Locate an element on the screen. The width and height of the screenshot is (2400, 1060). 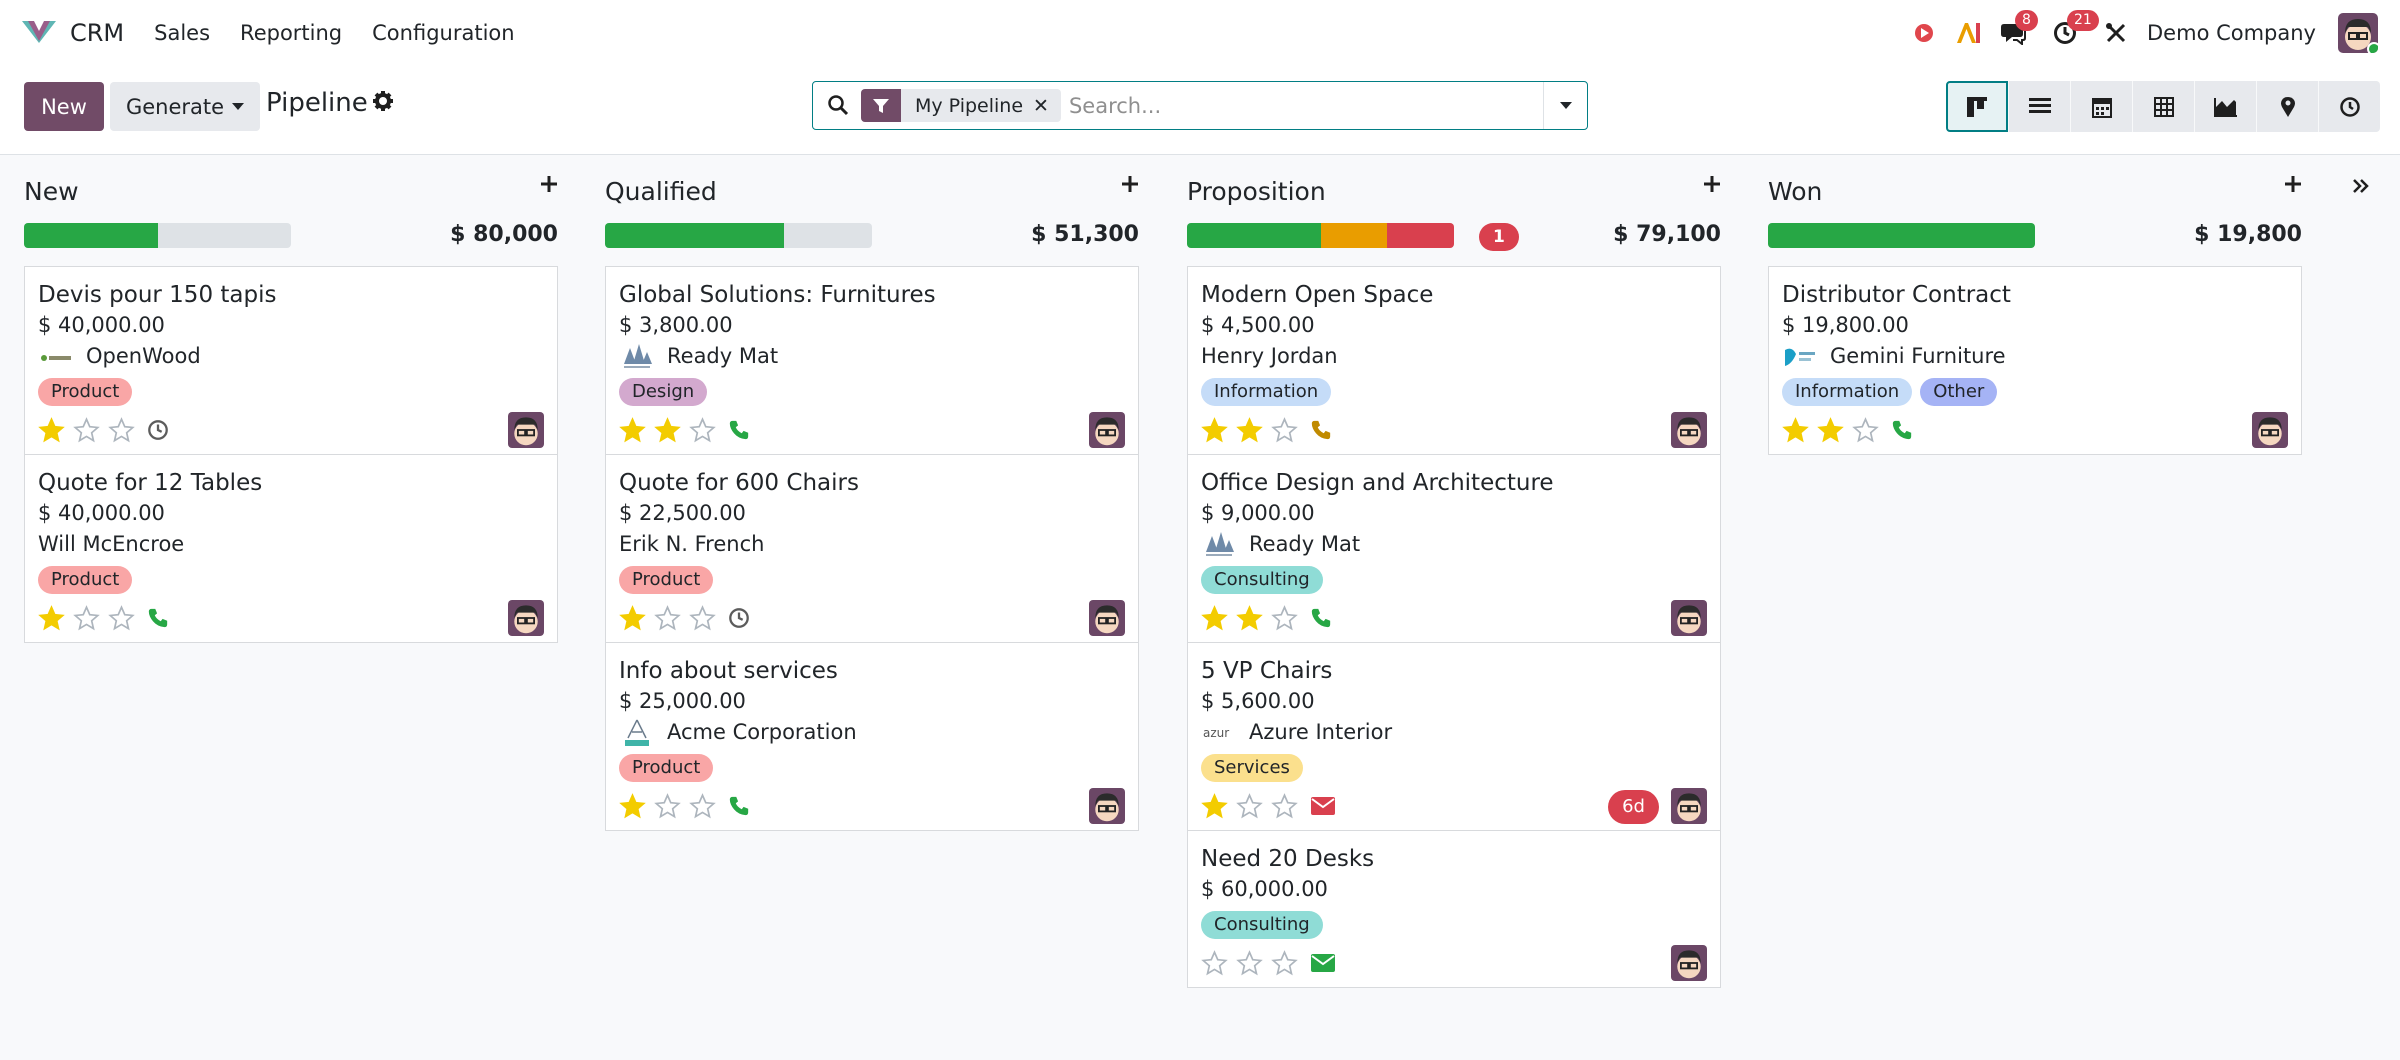
search-bar: My Pipeline ✕ is located at coordinates (1200, 105).